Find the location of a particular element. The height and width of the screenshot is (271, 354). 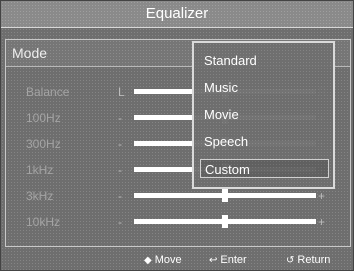

band-3khz-minus: - is located at coordinates (120, 196).